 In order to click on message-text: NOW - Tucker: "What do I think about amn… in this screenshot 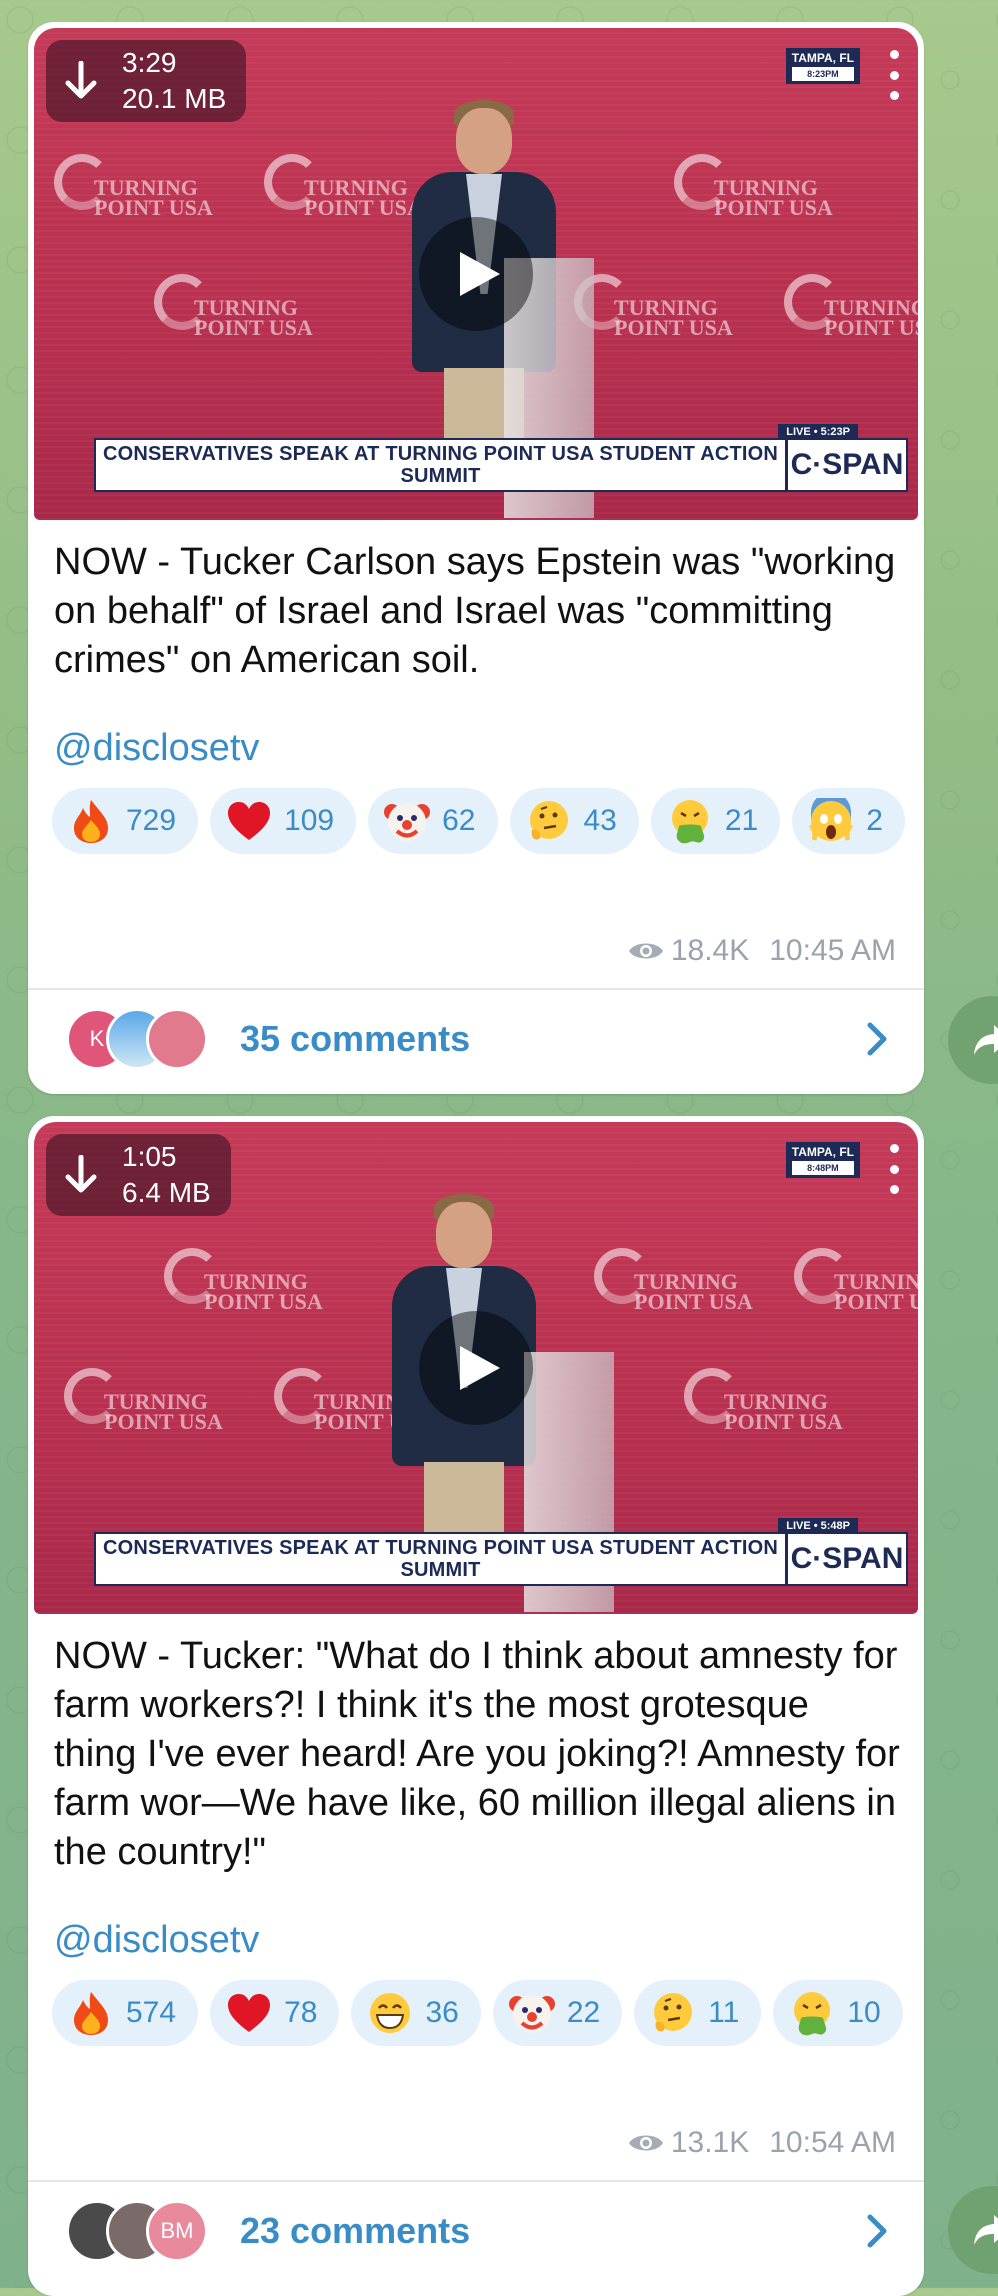, I will do `click(477, 1754)`.